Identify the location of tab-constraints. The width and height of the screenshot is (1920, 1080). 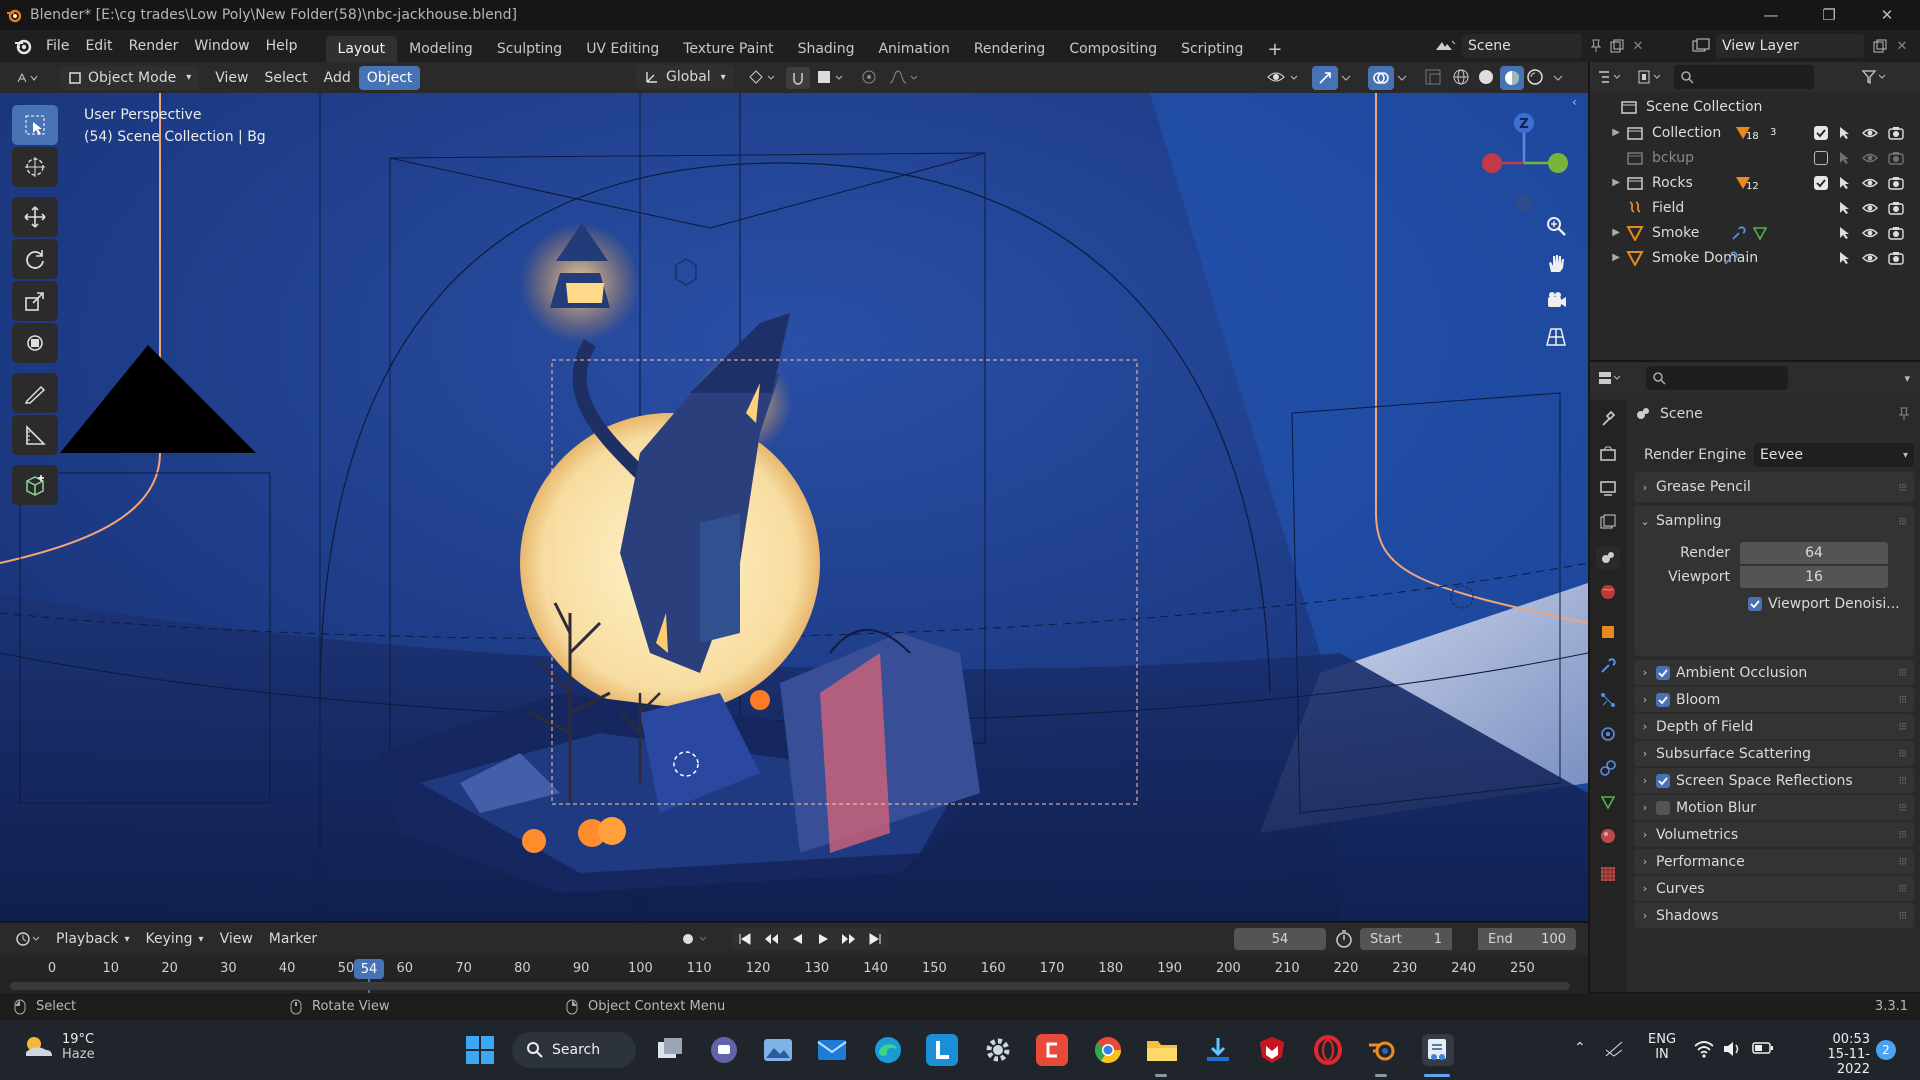
(1608, 768).